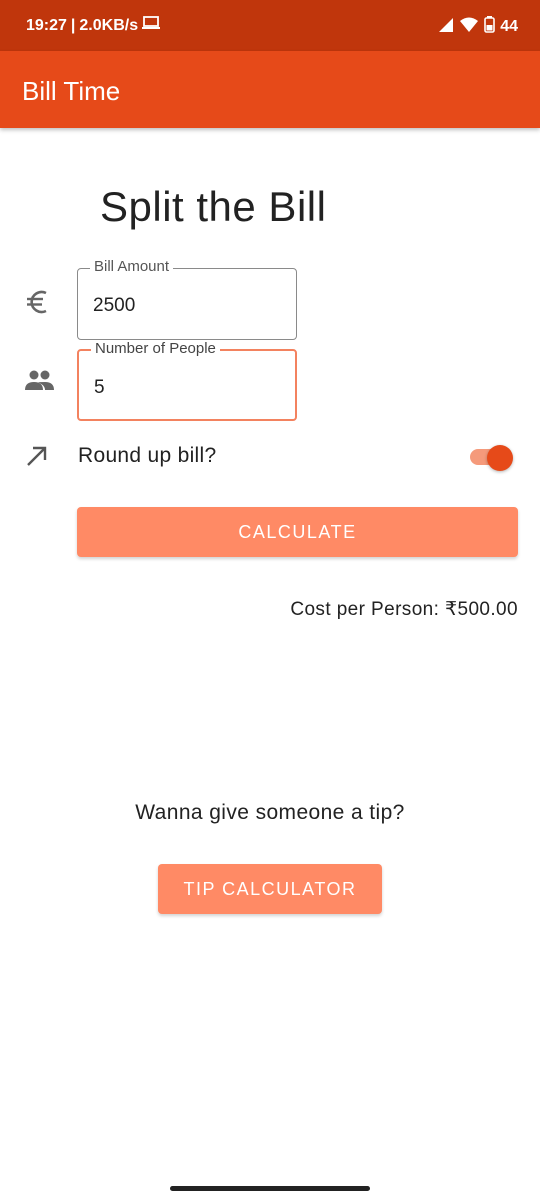 The image size is (540, 1200). What do you see at coordinates (270, 25) in the screenshot?
I see `status-bar: 19:27 | 2.0KB/s 44` at bounding box center [270, 25].